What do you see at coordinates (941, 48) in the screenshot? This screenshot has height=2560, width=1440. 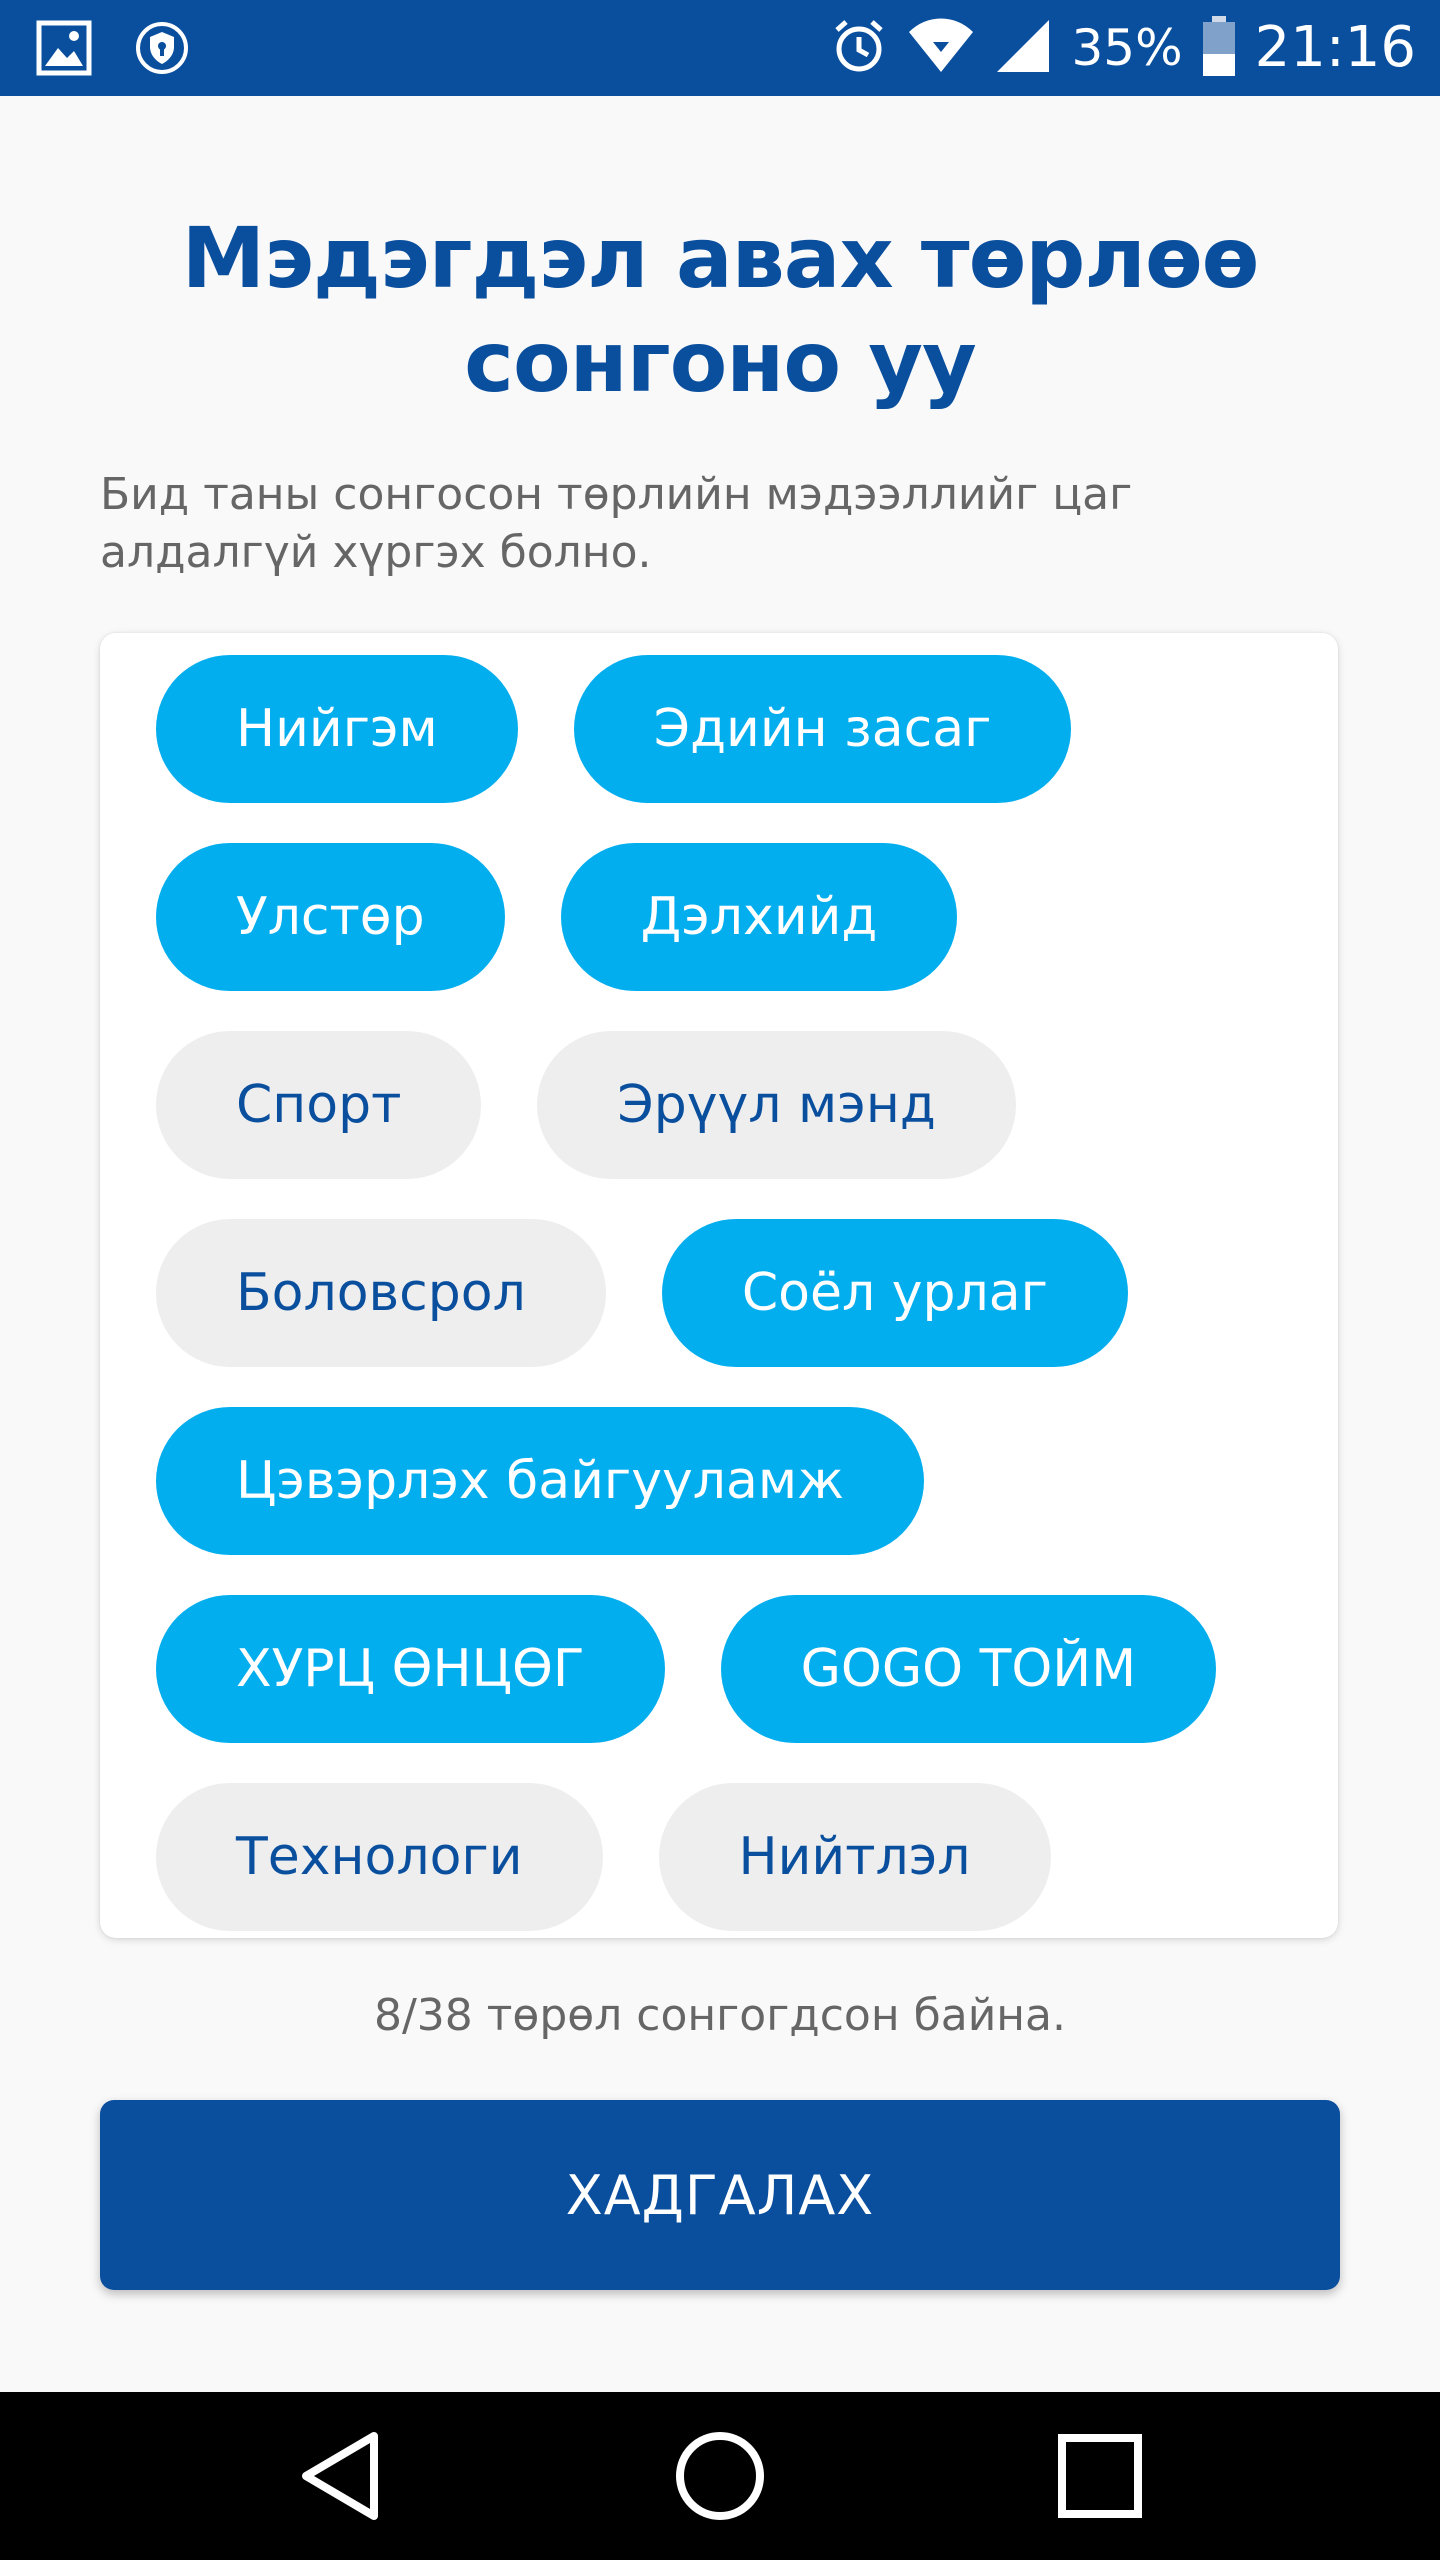 I see `wifi-icon` at bounding box center [941, 48].